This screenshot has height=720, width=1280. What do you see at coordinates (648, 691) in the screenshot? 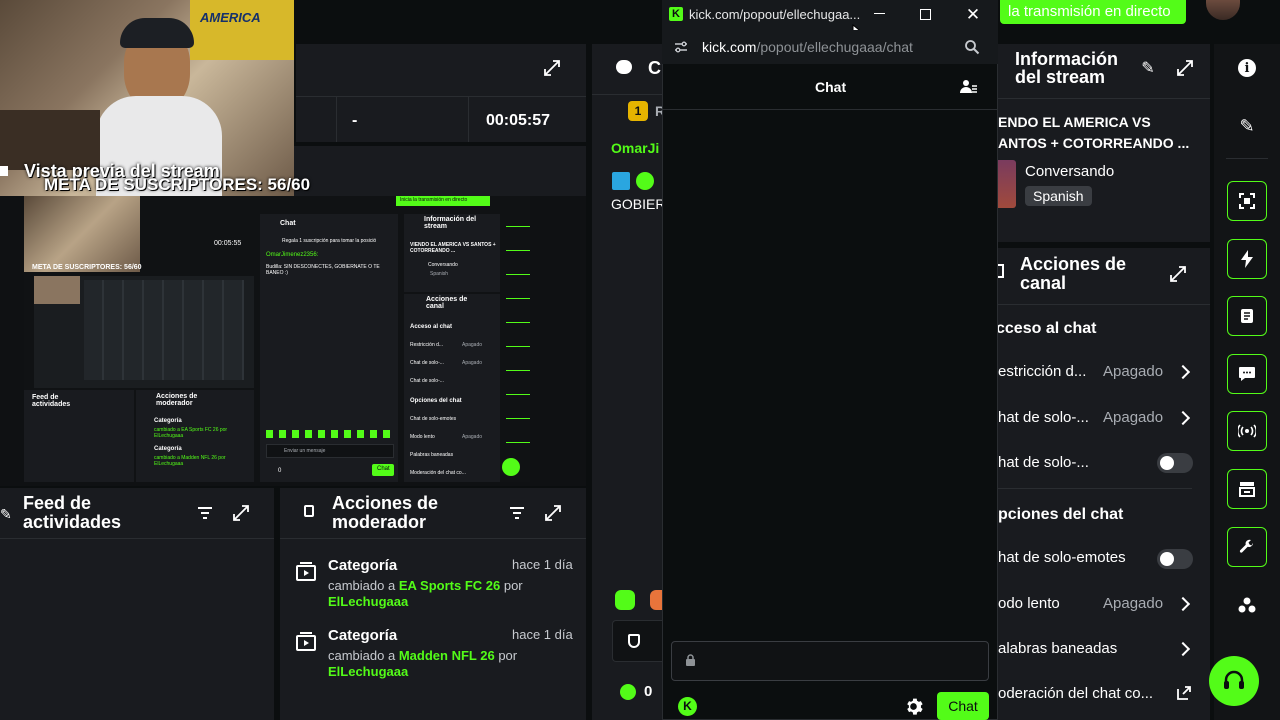
I see `bg-chat-points: 0` at bounding box center [648, 691].